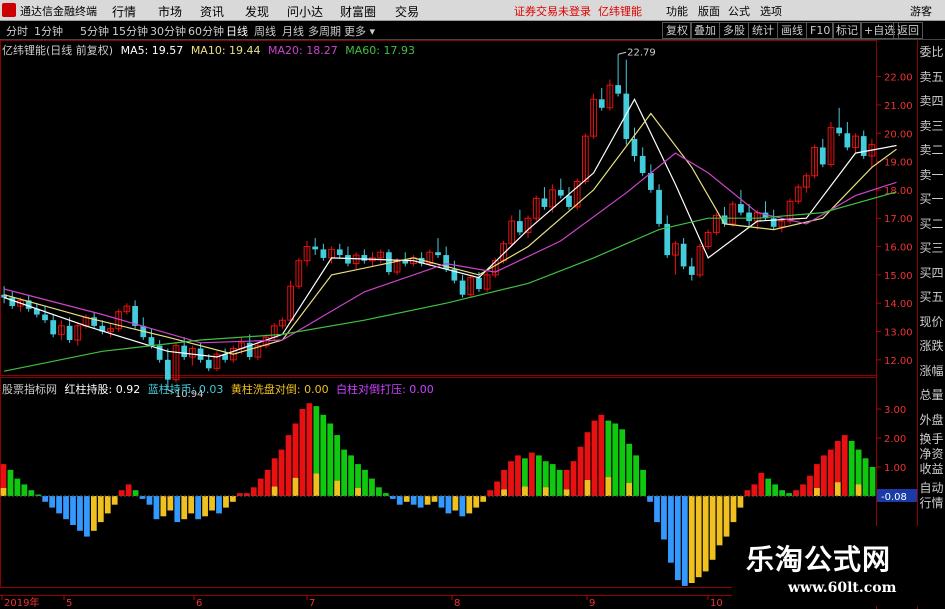  What do you see at coordinates (931, 420) in the screenshot?
I see `side-item-outer-volume: 外盘` at bounding box center [931, 420].